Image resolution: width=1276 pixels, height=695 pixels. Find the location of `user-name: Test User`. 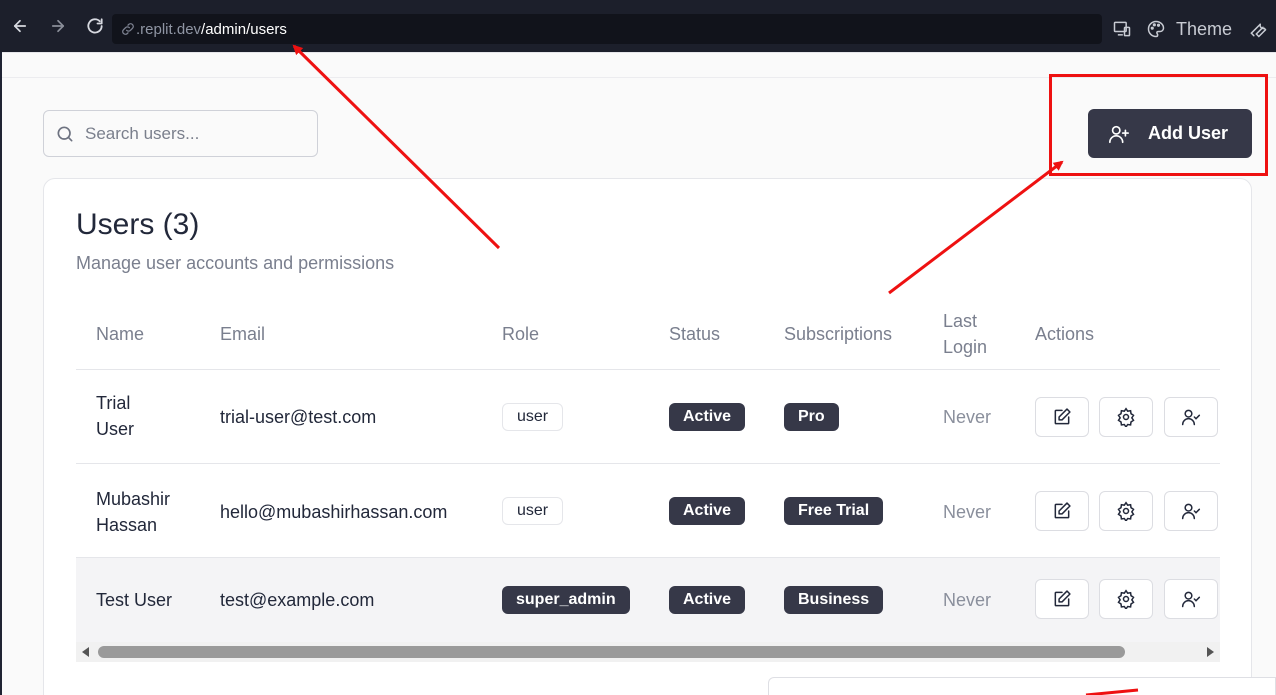

user-name: Test User is located at coordinates (134, 600).